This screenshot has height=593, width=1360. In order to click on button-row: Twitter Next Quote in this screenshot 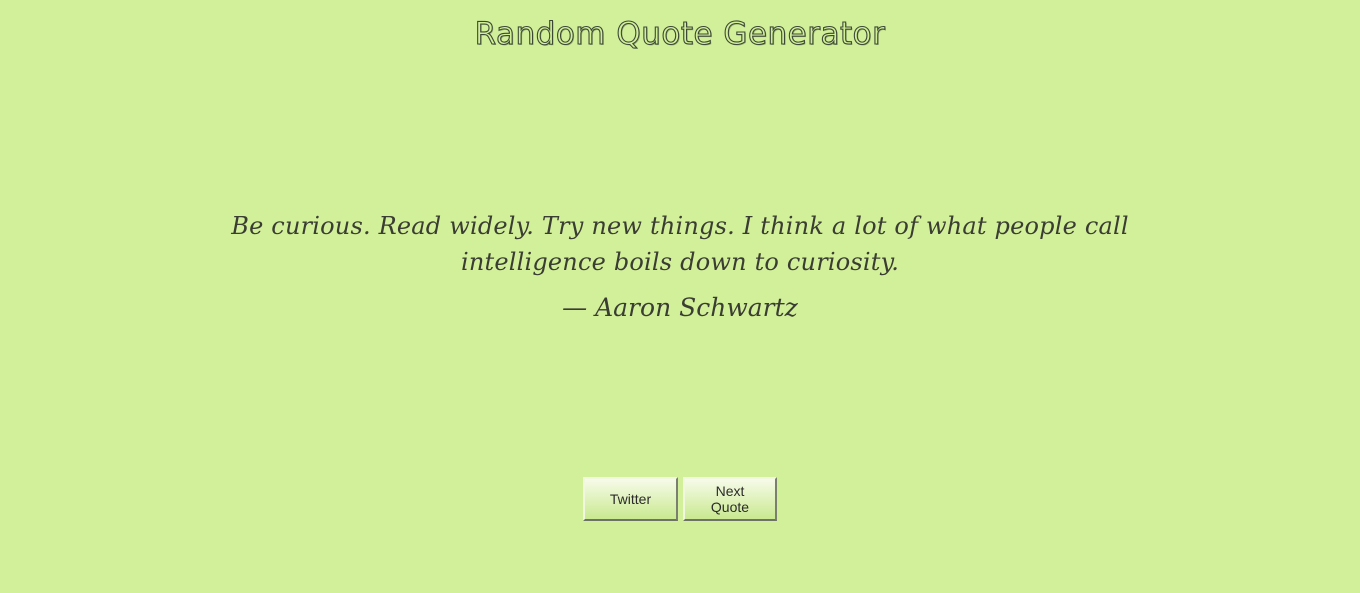, I will do `click(680, 499)`.